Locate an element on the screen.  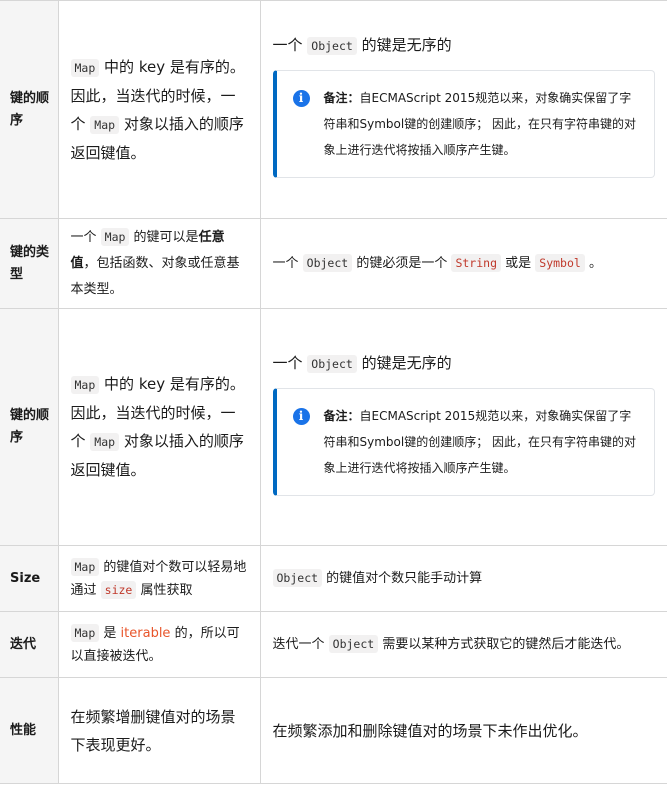
object-cell: 一个 Object 的键必须是一个 String 或是 Symbol 。 is located at coordinates (463, 263).